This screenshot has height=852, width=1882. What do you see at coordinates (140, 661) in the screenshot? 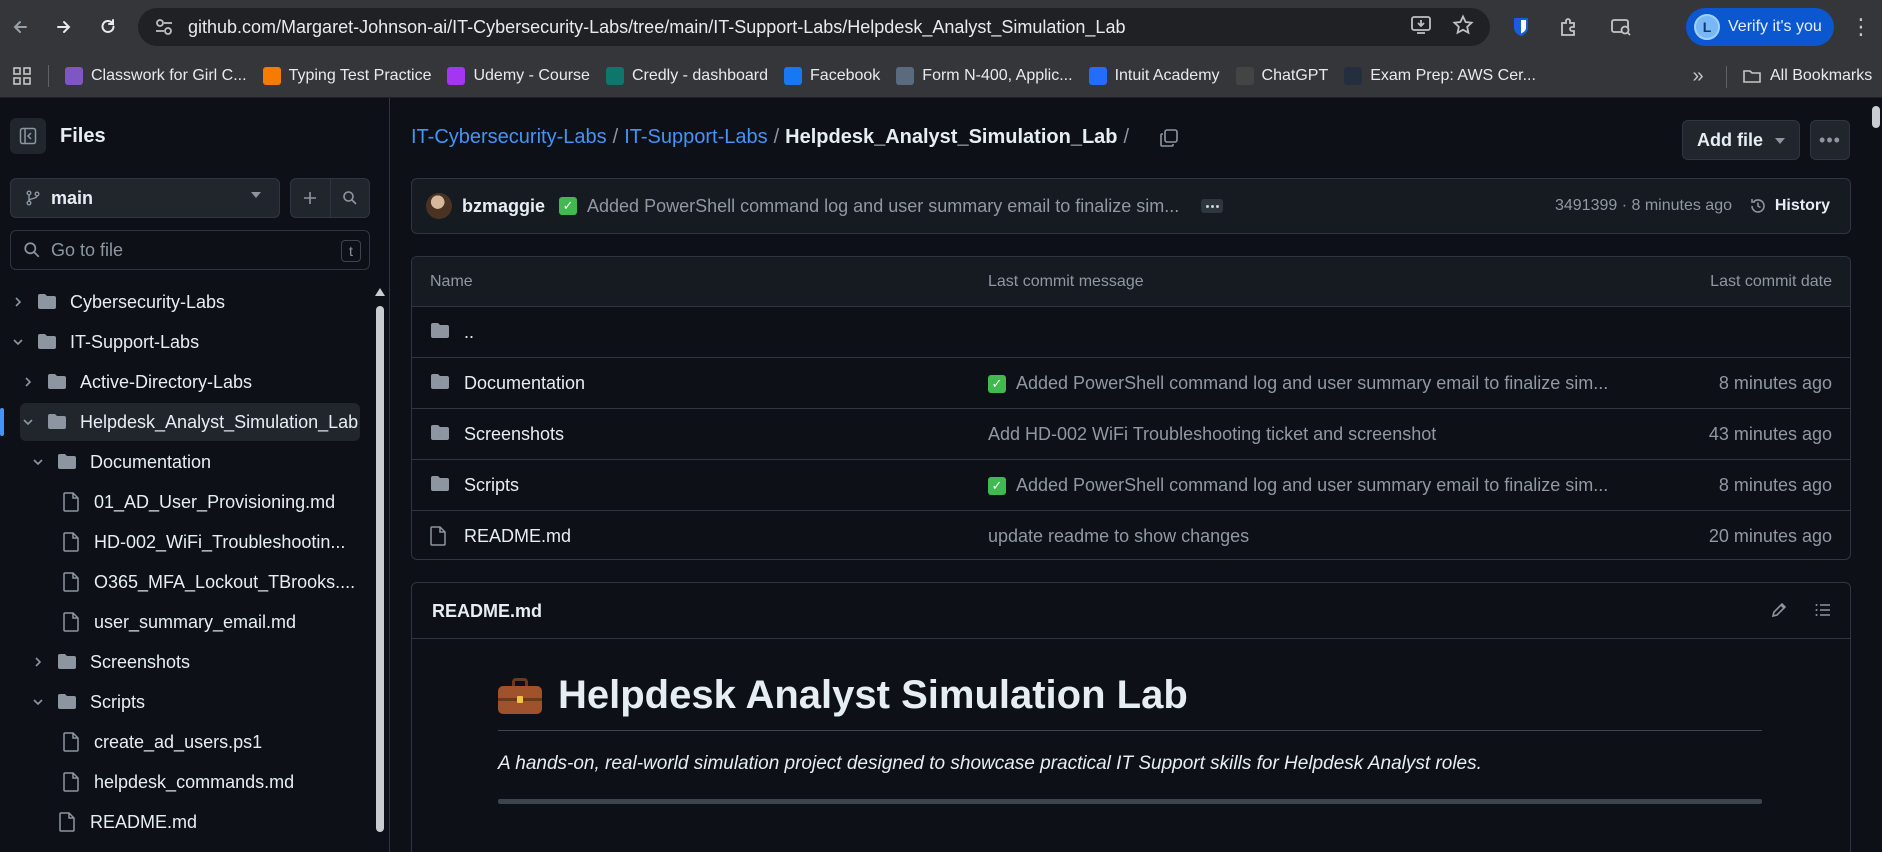
I see `tree-item-label: Screenshots` at bounding box center [140, 661].